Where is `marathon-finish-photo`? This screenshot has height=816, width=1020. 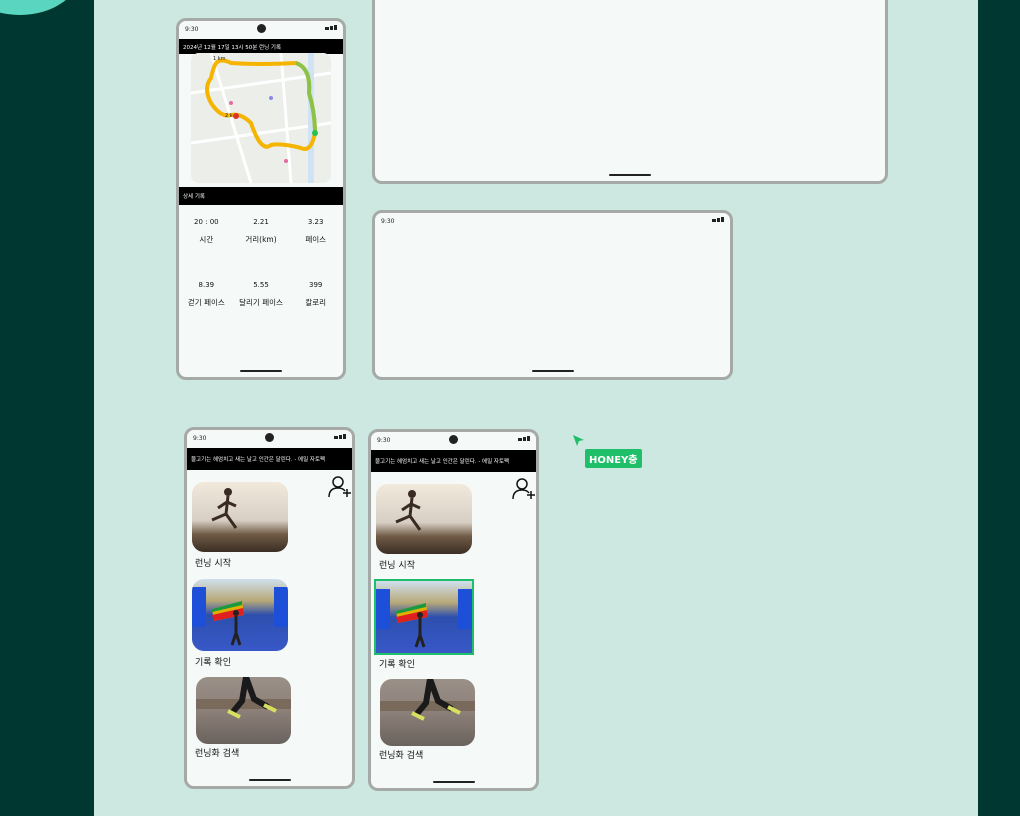
marathon-finish-photo is located at coordinates (240, 615).